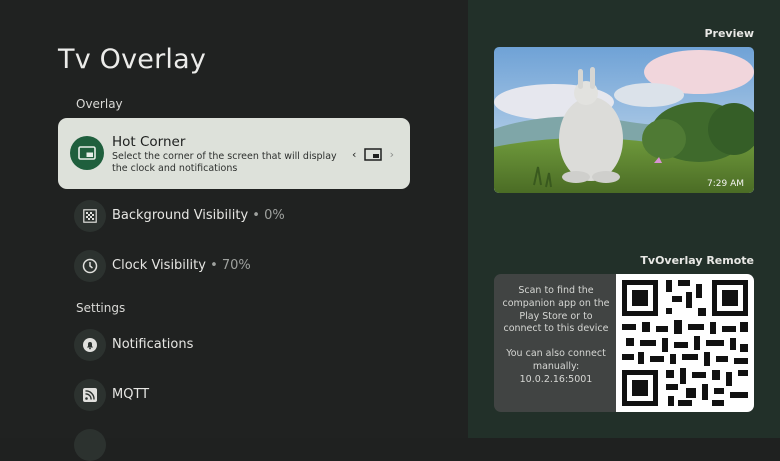  I want to click on bell-icon, so click(90, 345).